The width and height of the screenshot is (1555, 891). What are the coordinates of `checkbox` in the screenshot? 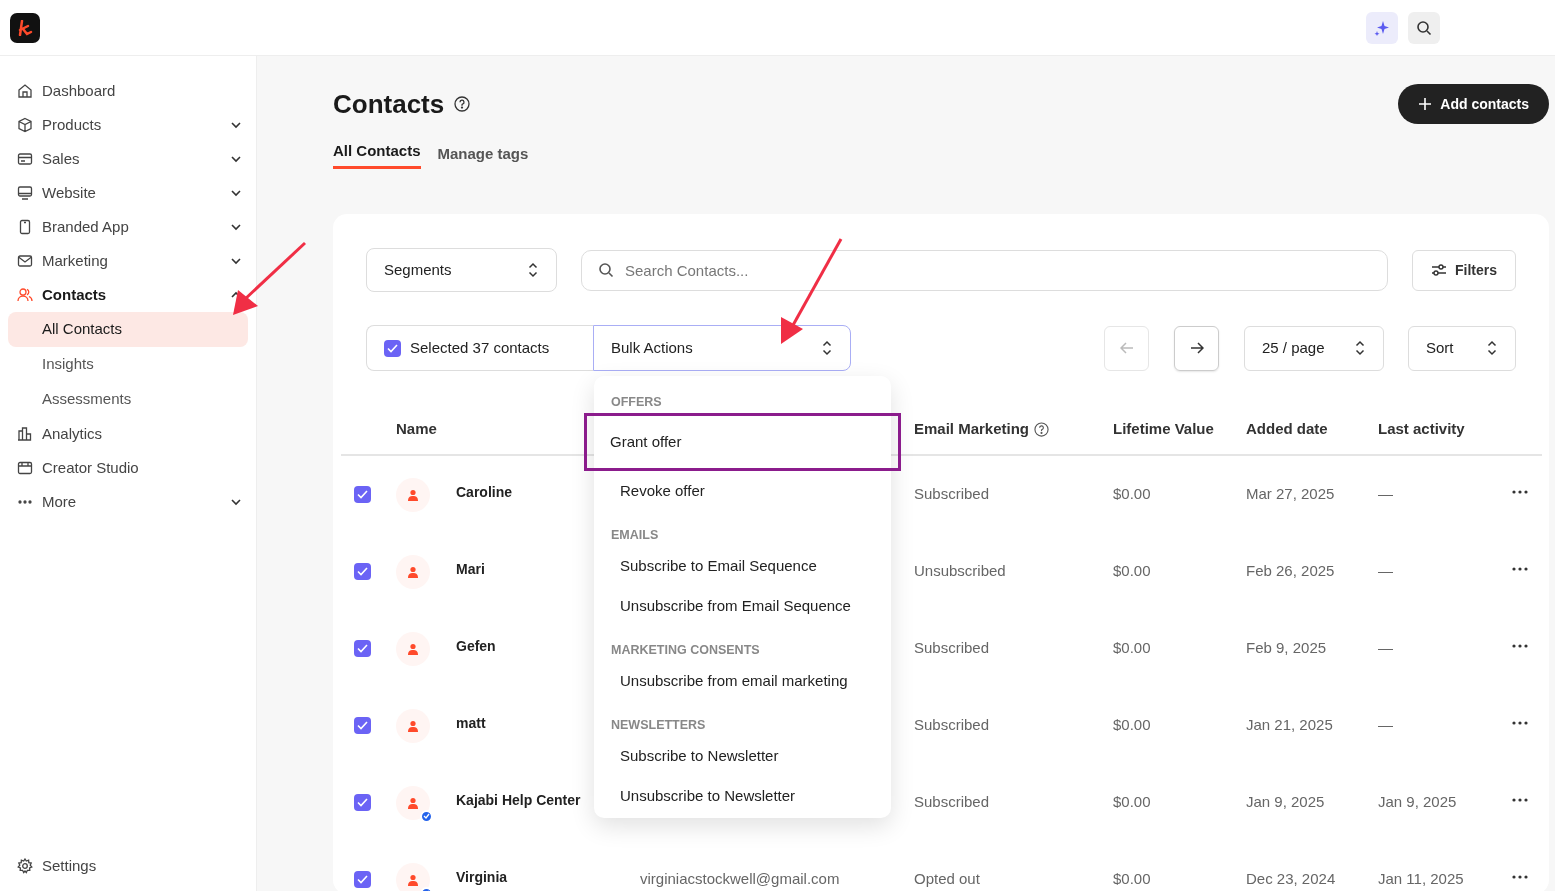 It's located at (392, 348).